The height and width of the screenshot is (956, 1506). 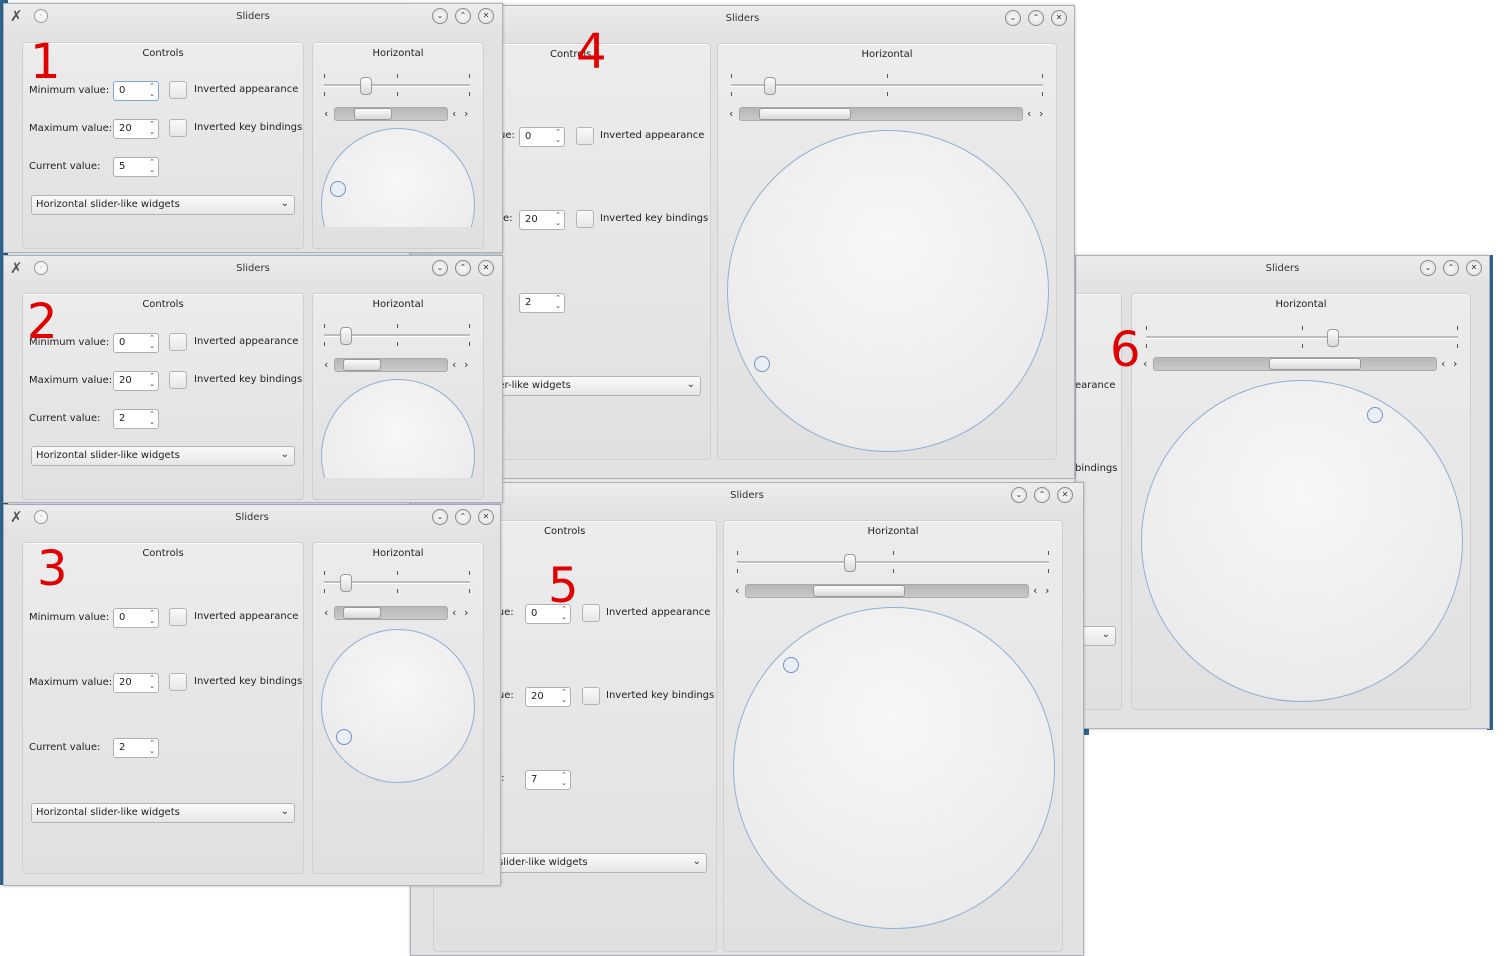 What do you see at coordinates (548, 780) in the screenshot?
I see `current-value-spinbox: 7 ⌃ ⌄` at bounding box center [548, 780].